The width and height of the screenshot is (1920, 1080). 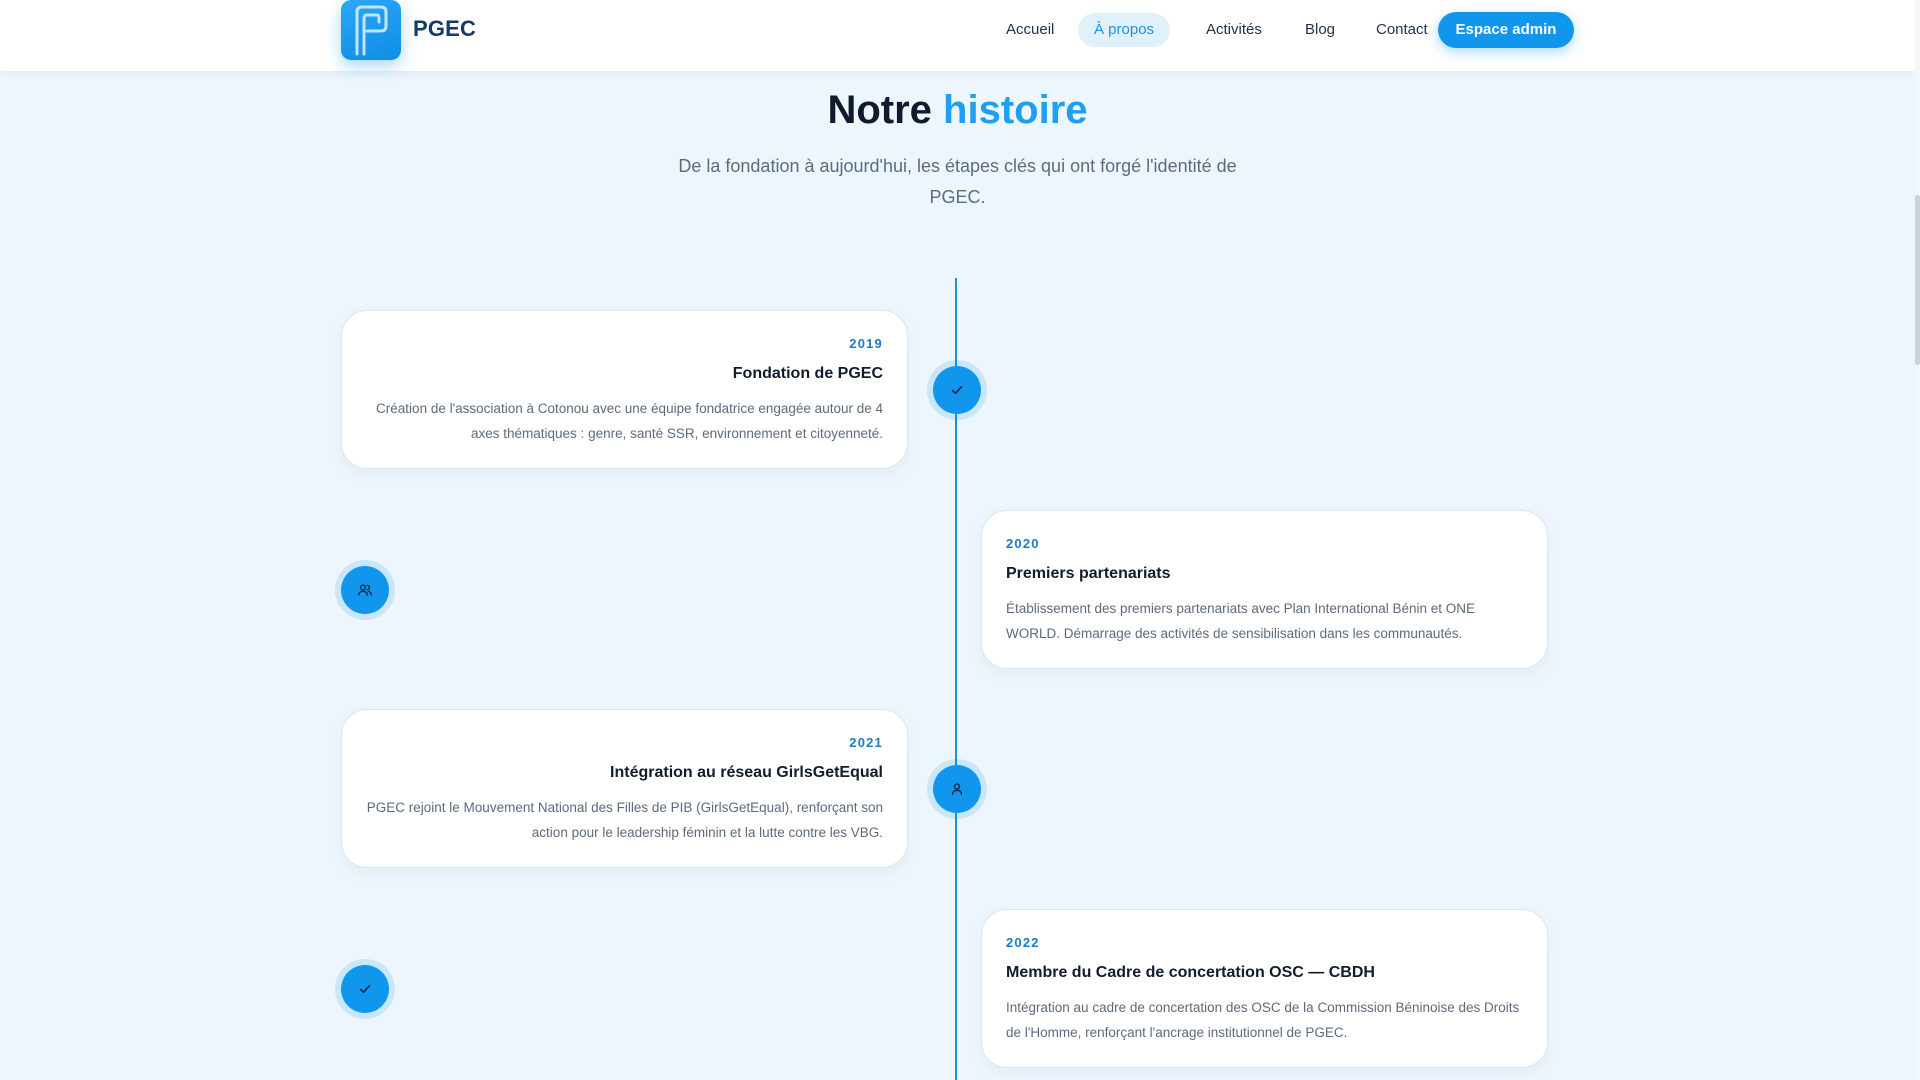 I want to click on section-title-main: Notre, so click(x=879, y=110).